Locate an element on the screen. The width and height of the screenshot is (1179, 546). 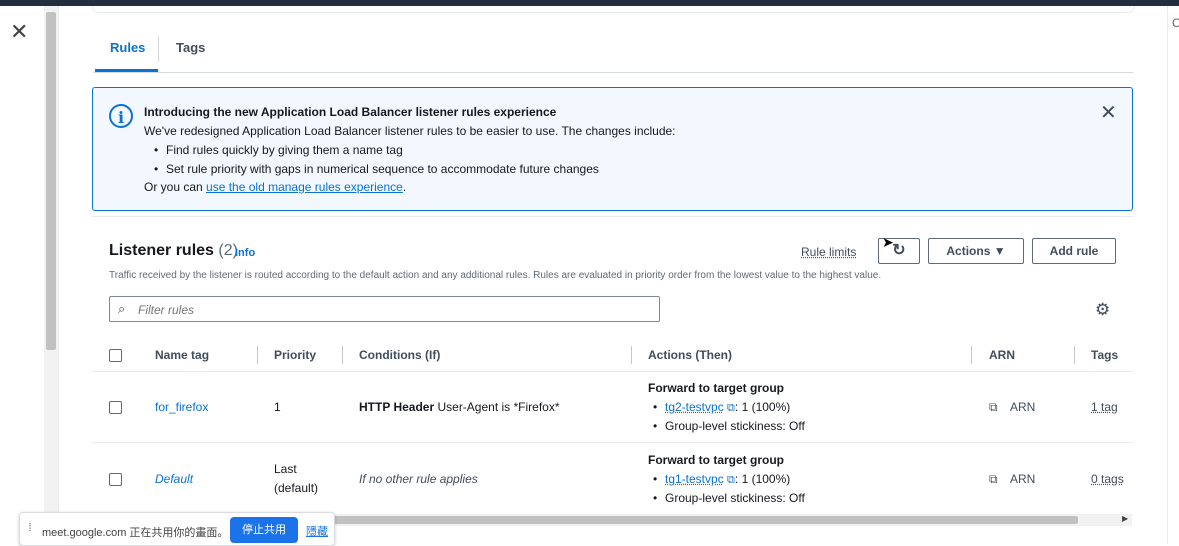
target-group-item: tg2-testvpc ⧉: 1 (100%) is located at coordinates (722, 407).